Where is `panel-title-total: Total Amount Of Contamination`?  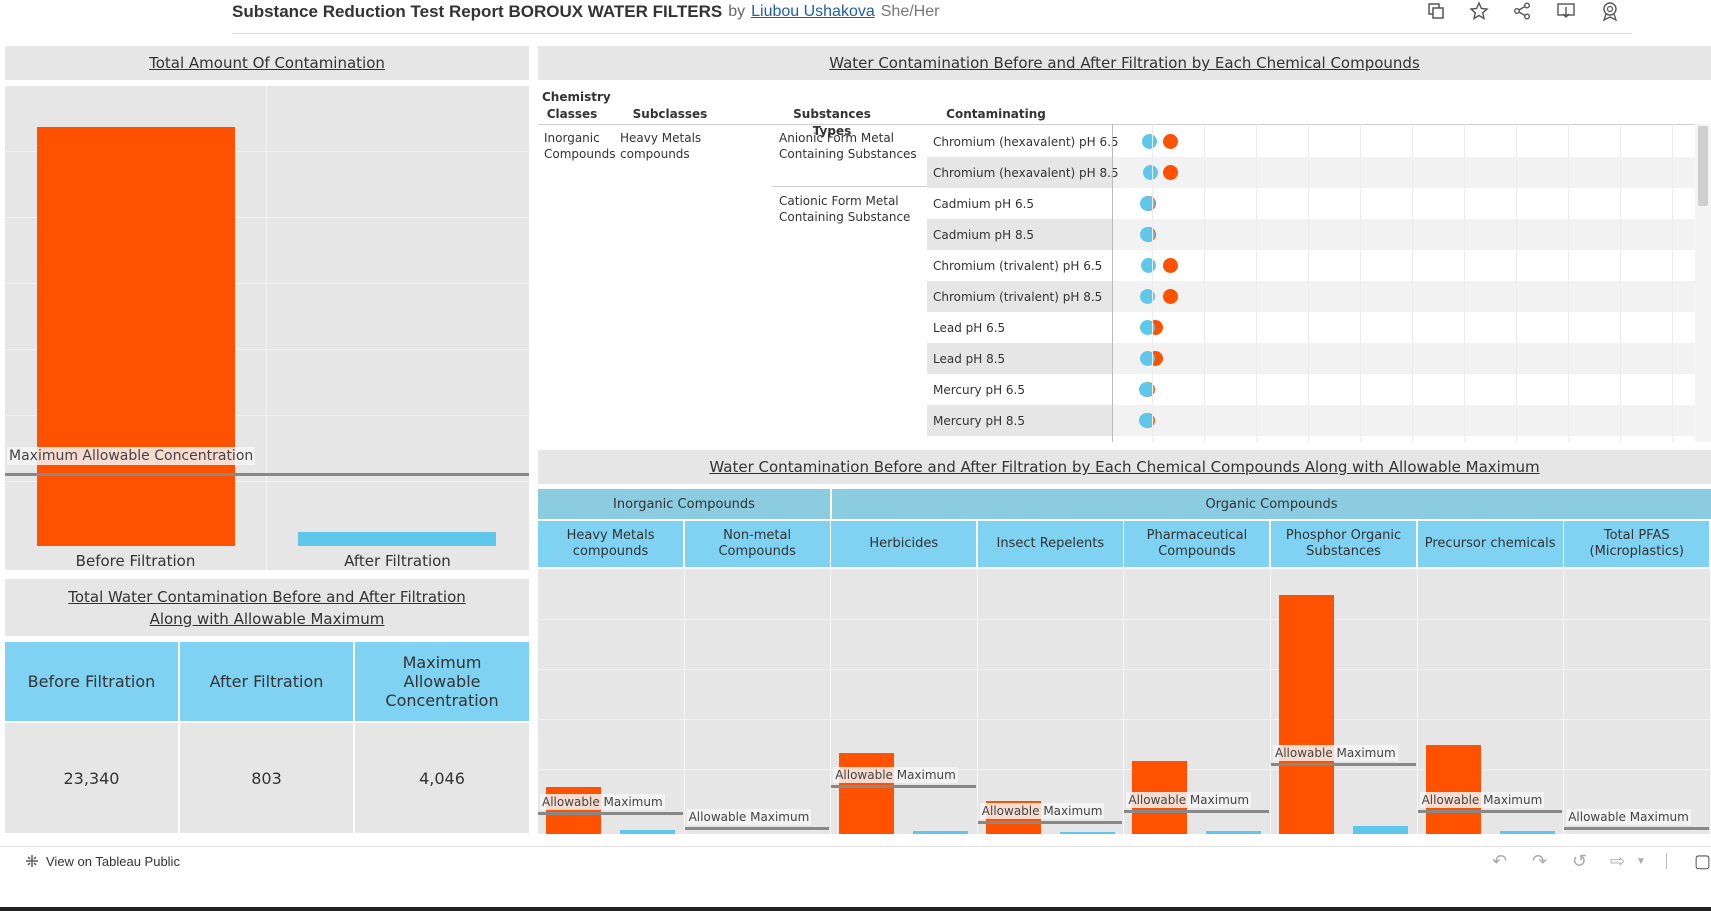
panel-title-total: Total Amount Of Contamination is located at coordinates (267, 63).